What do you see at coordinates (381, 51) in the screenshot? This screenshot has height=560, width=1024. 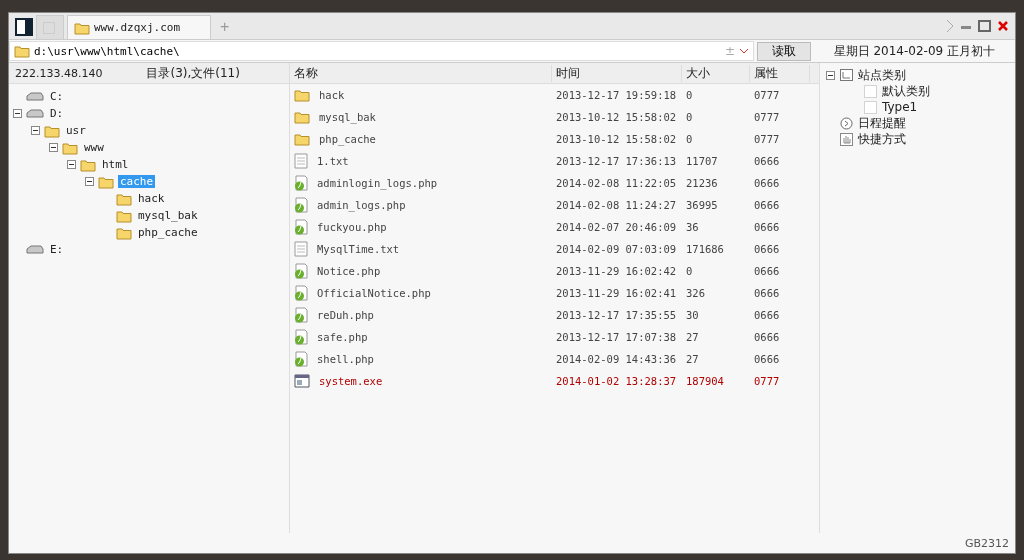 I see `path-field: d:\usr\www\html\cache\ ±` at bounding box center [381, 51].